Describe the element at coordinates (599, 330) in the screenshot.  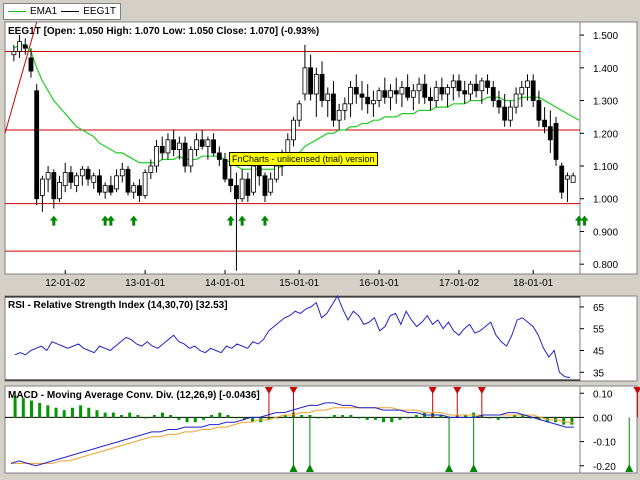
I see `rsi-y-tick-label: 55` at that location.